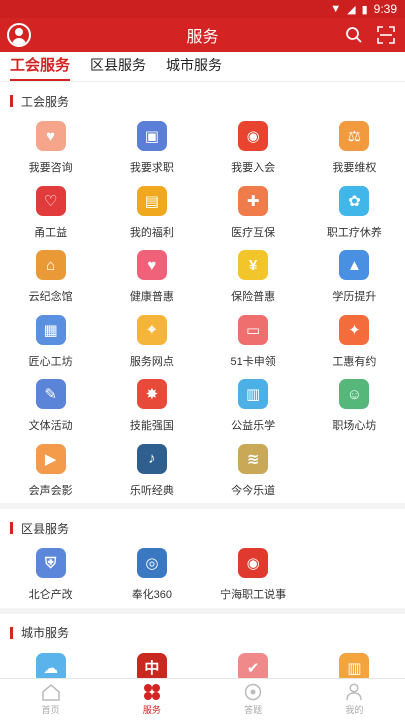  I want to click on service-item: ▦ 匠心工坊, so click(50, 342).